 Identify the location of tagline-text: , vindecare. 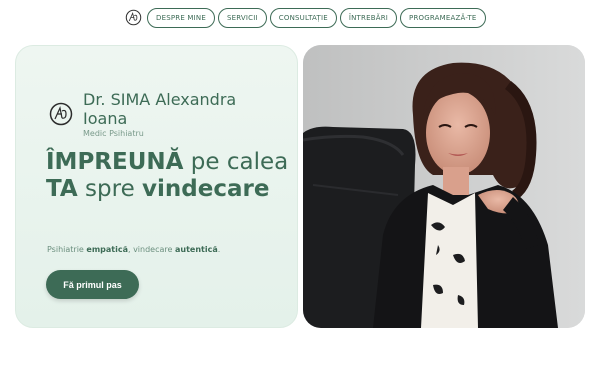
(151, 249).